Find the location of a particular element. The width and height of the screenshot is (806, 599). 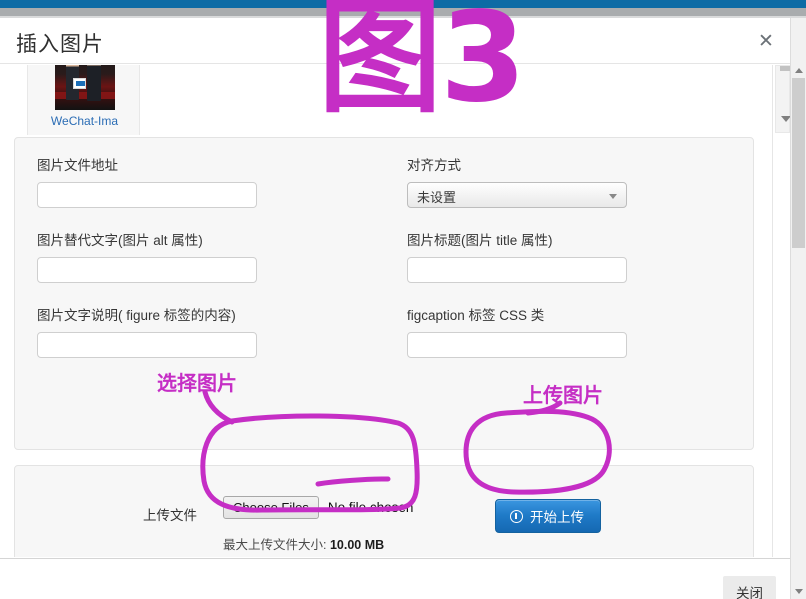

thumbnail-label: WeChat-Ima is located at coordinates (84, 121).